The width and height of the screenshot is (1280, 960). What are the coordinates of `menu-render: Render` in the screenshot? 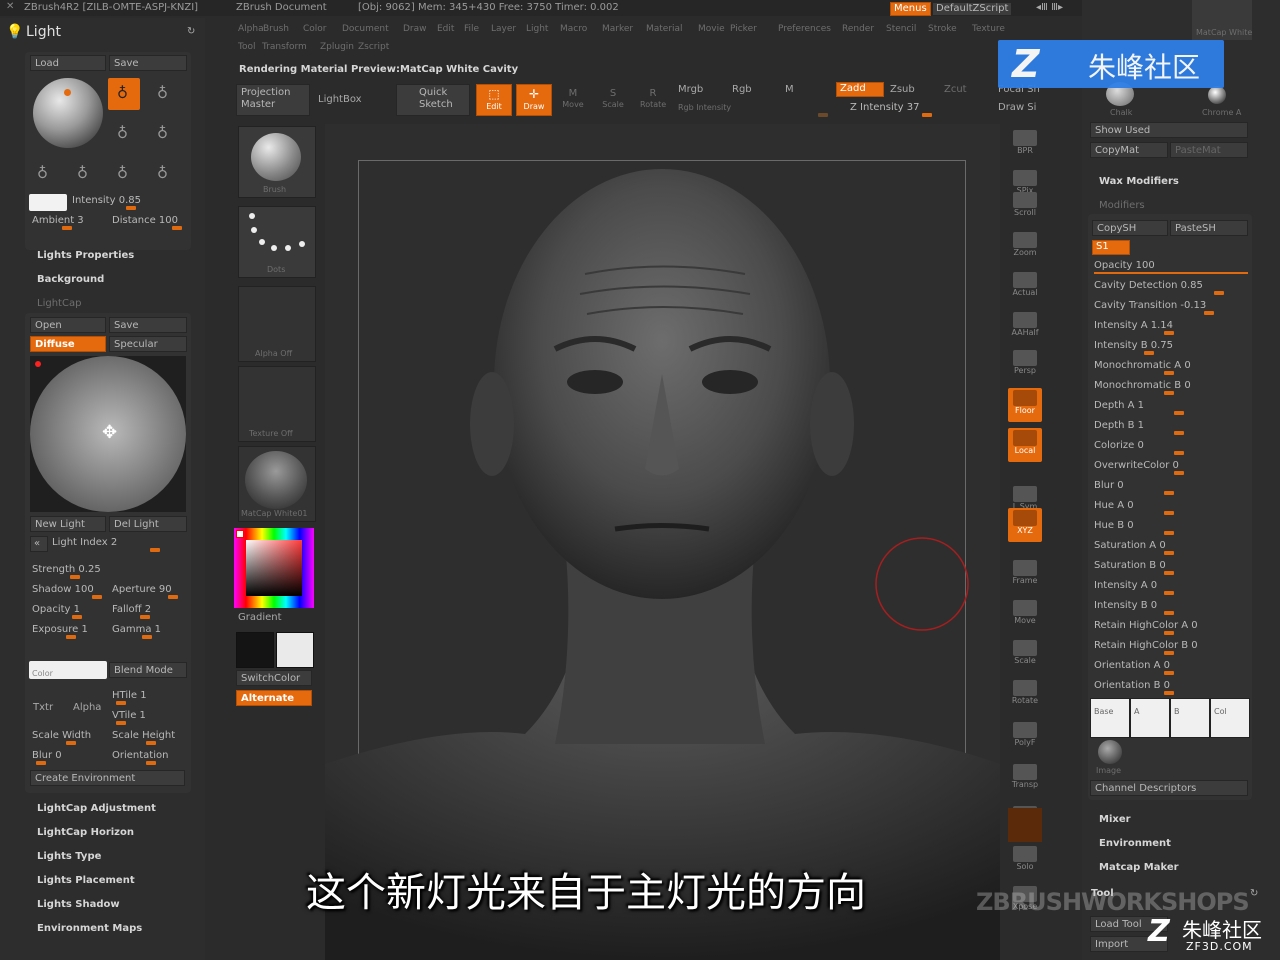 It's located at (858, 29).